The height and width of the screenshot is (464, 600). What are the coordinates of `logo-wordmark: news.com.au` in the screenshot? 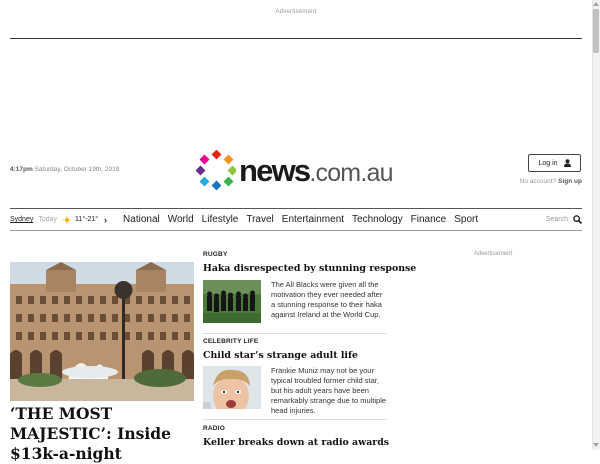 It's located at (316, 170).